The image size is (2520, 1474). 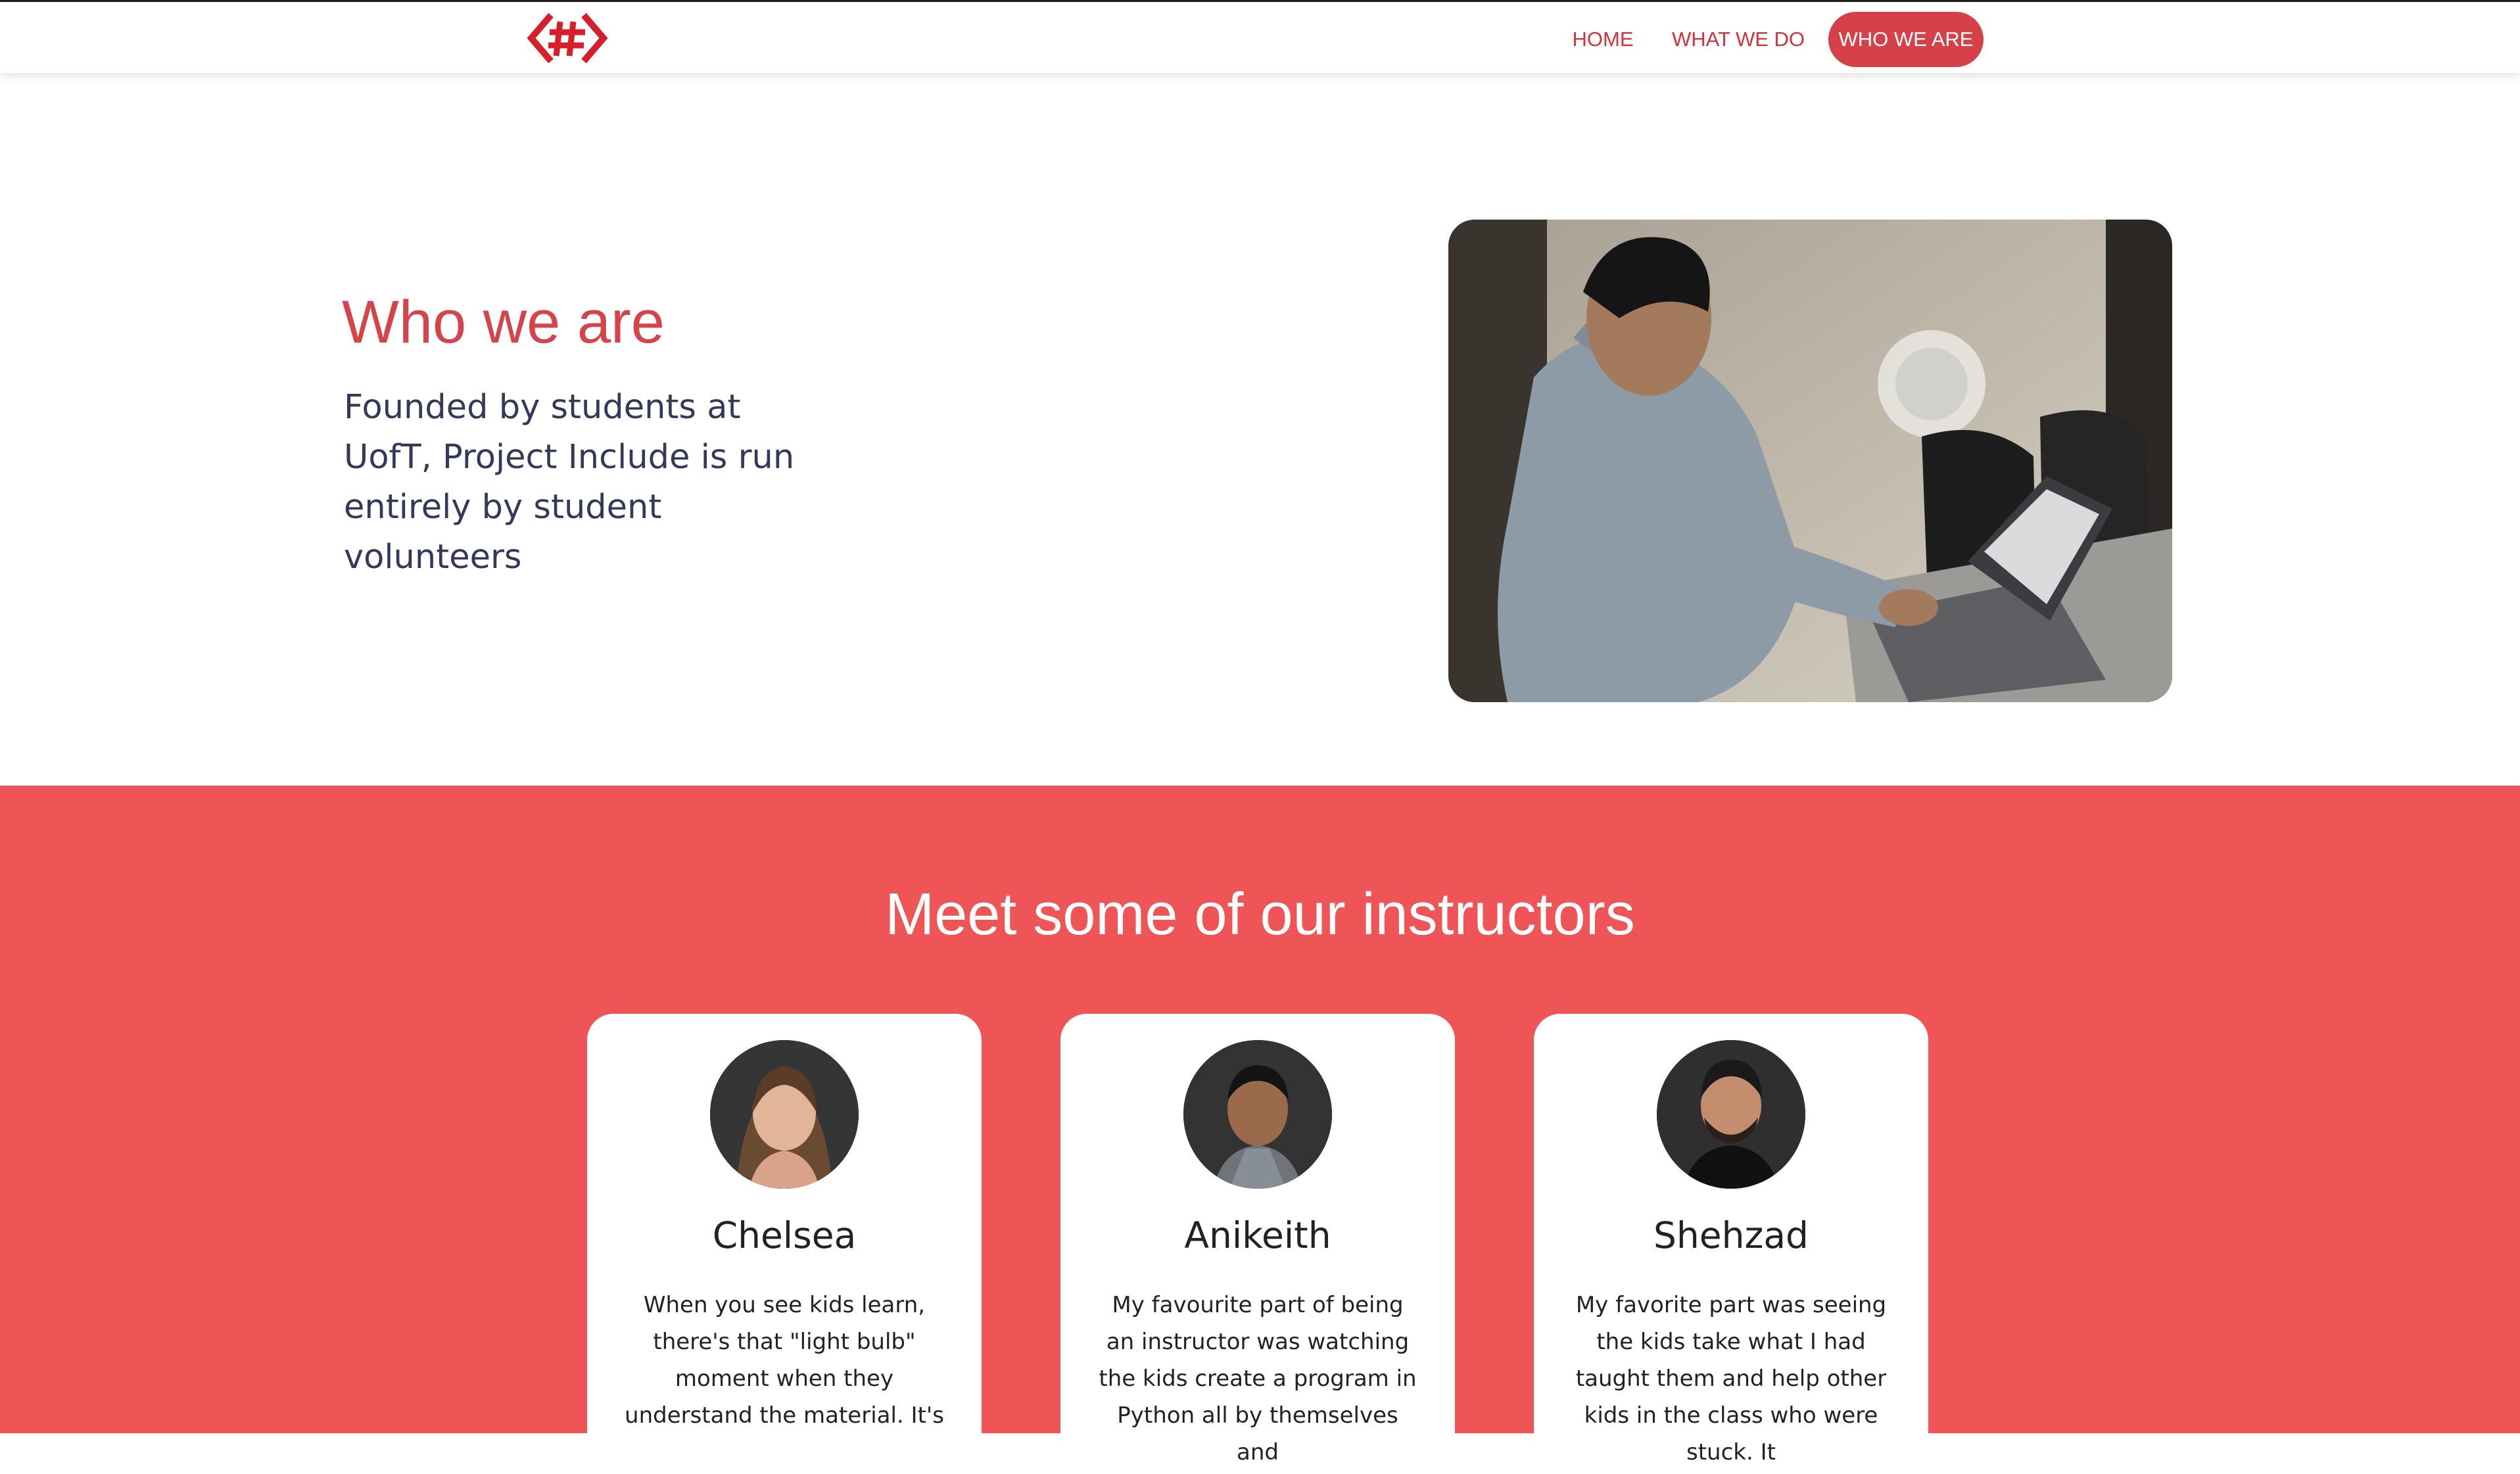 I want to click on nav-who-we-are-link: WHO WE ARE, so click(x=1906, y=39).